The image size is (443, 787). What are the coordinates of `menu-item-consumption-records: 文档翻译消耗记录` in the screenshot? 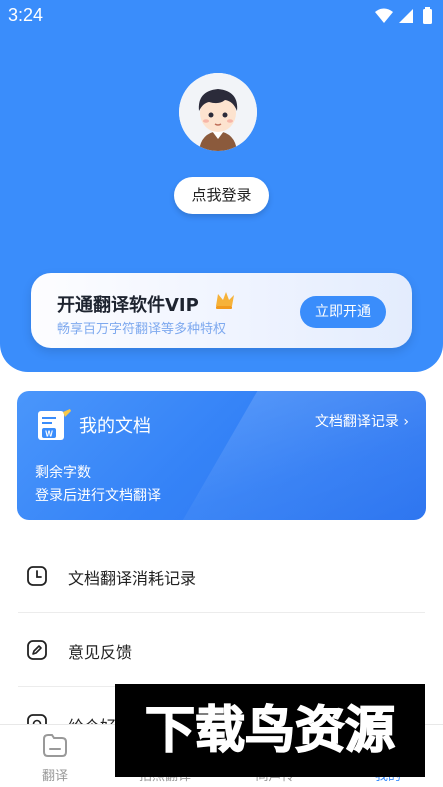 It's located at (221, 576).